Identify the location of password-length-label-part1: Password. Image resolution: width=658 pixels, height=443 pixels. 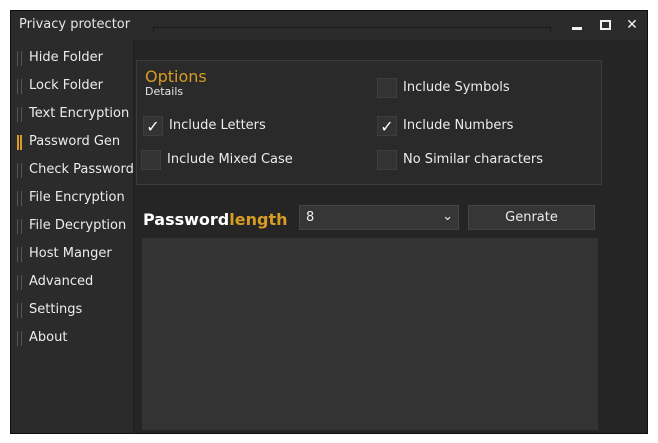
(186, 219).